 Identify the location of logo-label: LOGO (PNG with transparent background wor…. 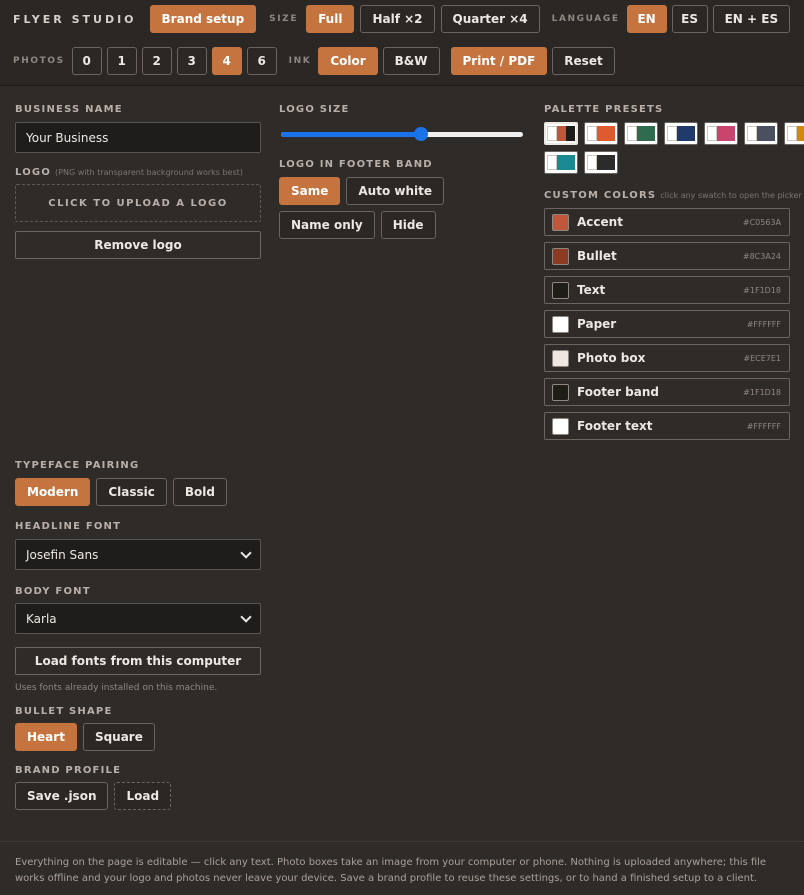
(138, 172).